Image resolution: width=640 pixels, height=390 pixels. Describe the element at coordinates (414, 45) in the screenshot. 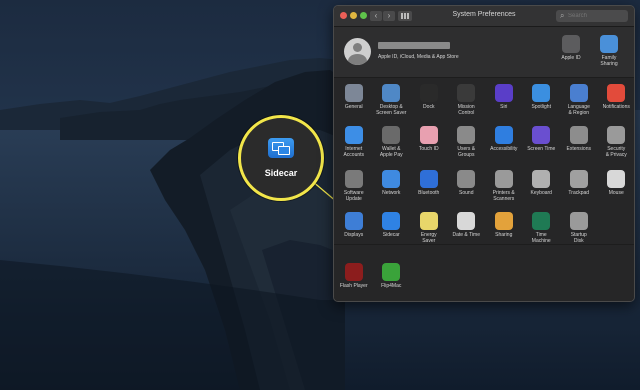

I see `account-name-redacted` at that location.